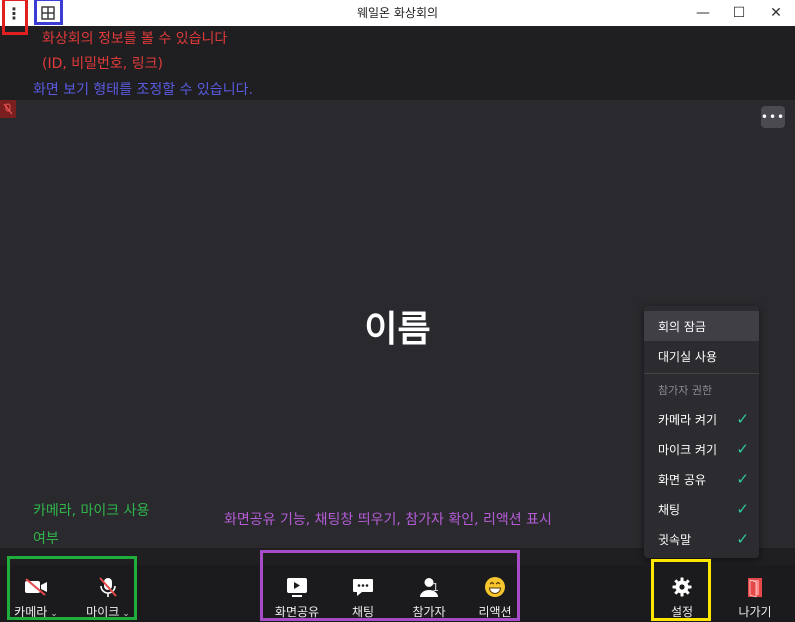  I want to click on mic-label: 마이크, so click(103, 612).